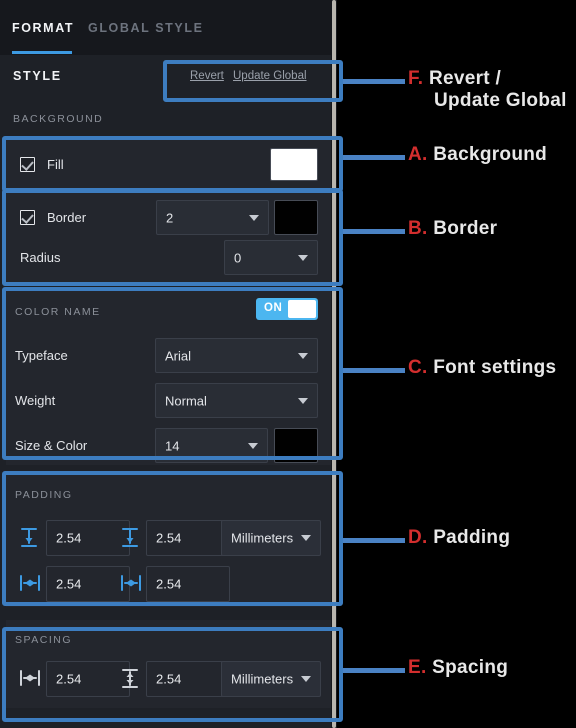 The image size is (576, 728). I want to click on font-size-value: 14, so click(172, 445).